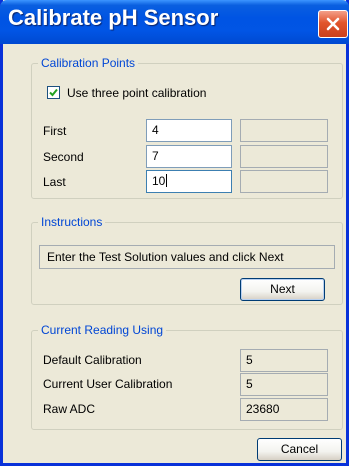  I want to click on default-calibration-label: Default Calibration, so click(92, 360).